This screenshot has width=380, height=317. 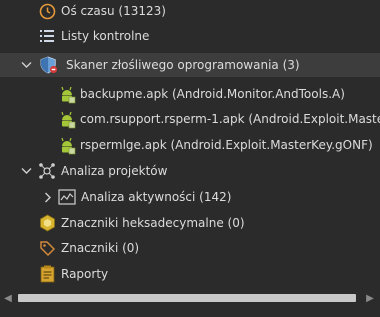 What do you see at coordinates (187, 298) in the screenshot?
I see `scrollbar-thumb` at bounding box center [187, 298].